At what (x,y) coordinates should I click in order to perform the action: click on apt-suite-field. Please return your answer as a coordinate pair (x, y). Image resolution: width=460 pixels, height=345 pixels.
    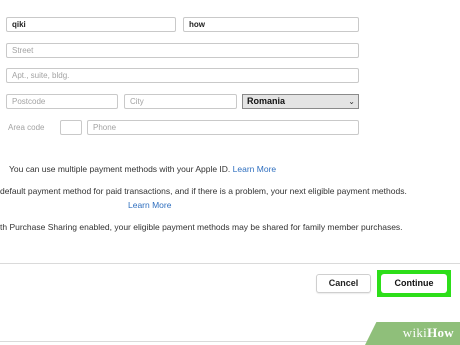
    Looking at the image, I should click on (182, 75).